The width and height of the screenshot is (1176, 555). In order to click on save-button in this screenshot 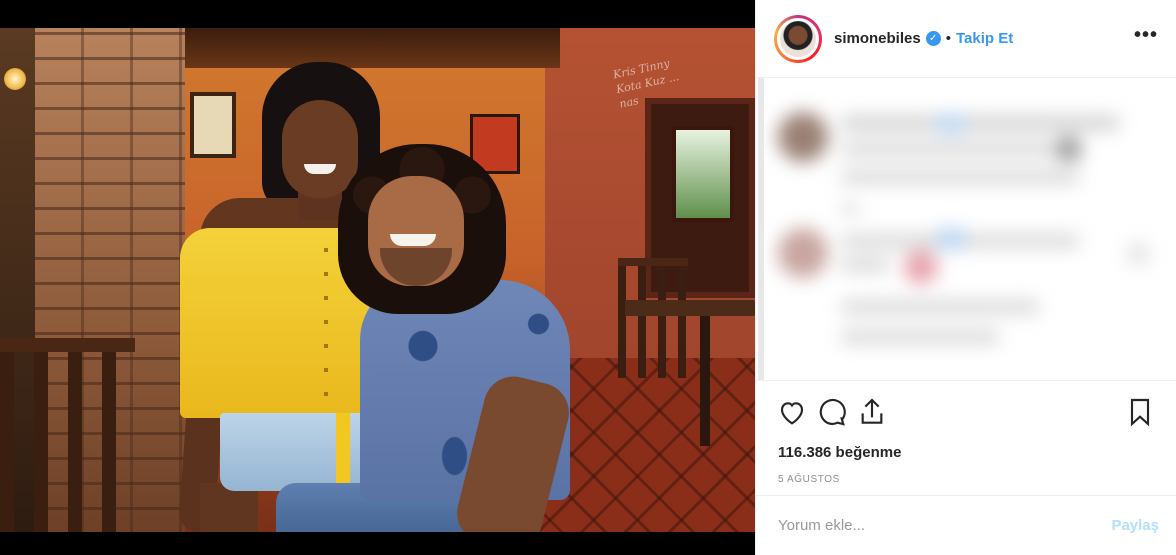, I will do `click(1140, 412)`.